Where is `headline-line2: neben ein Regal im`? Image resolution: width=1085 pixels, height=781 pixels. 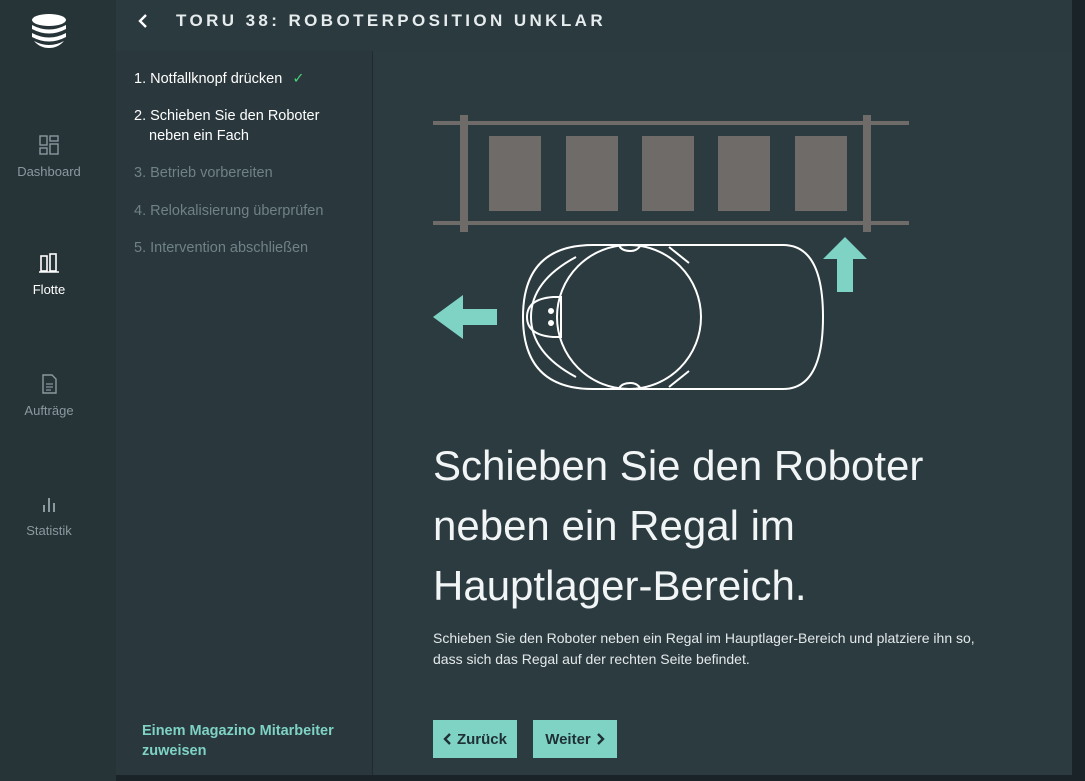 headline-line2: neben ein Regal im is located at coordinates (614, 525).